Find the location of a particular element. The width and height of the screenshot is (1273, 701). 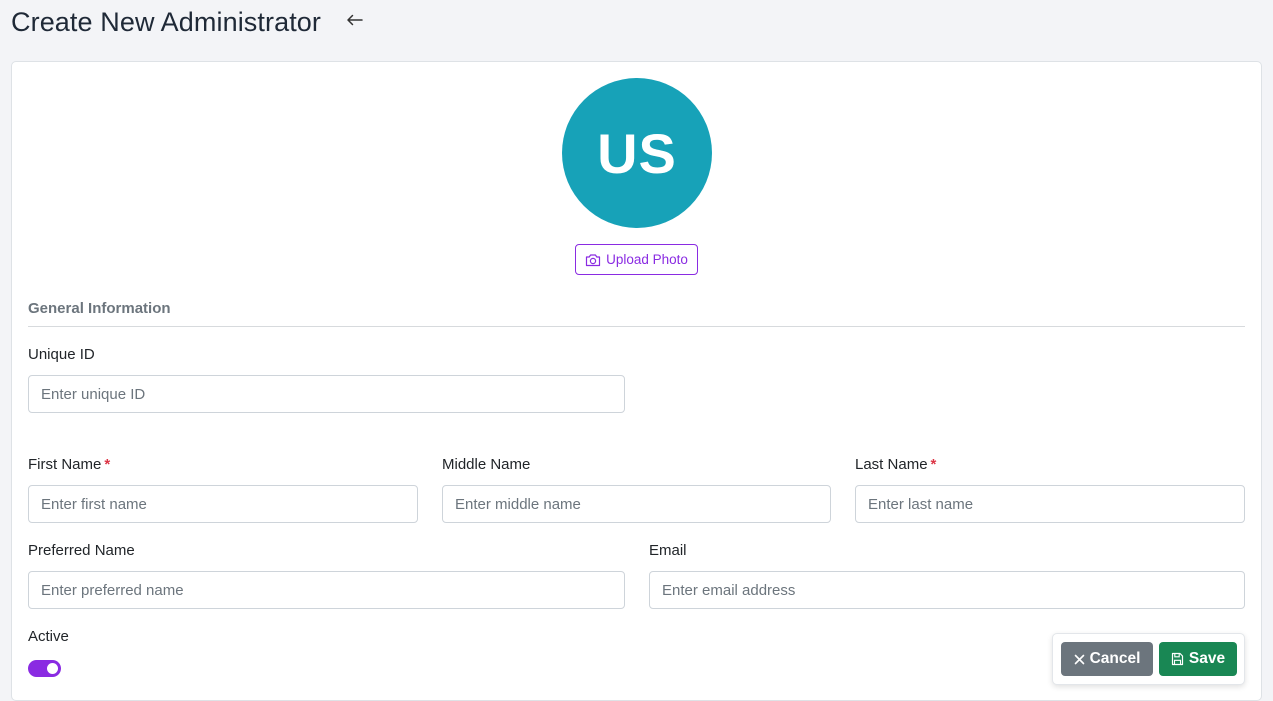

upload-photo-button: Upload Photo is located at coordinates (636, 259).